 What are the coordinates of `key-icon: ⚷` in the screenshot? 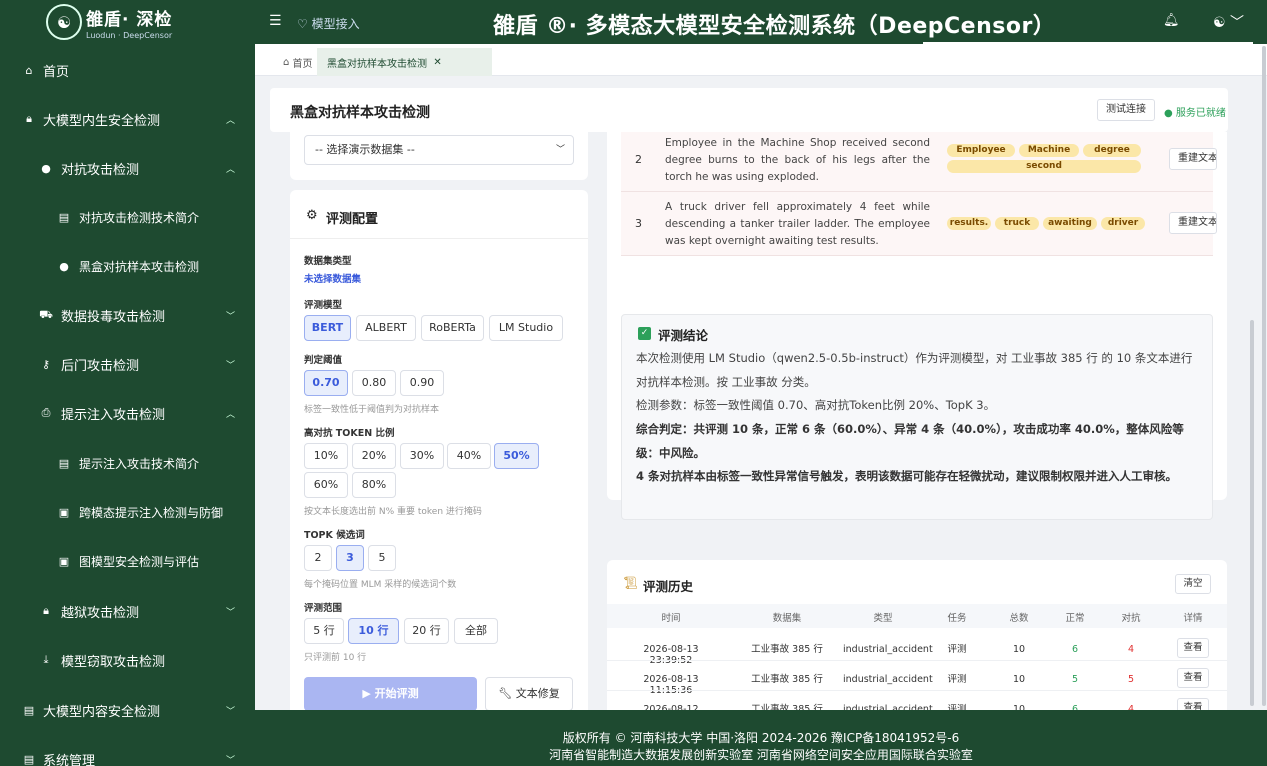 It's located at (46, 364).